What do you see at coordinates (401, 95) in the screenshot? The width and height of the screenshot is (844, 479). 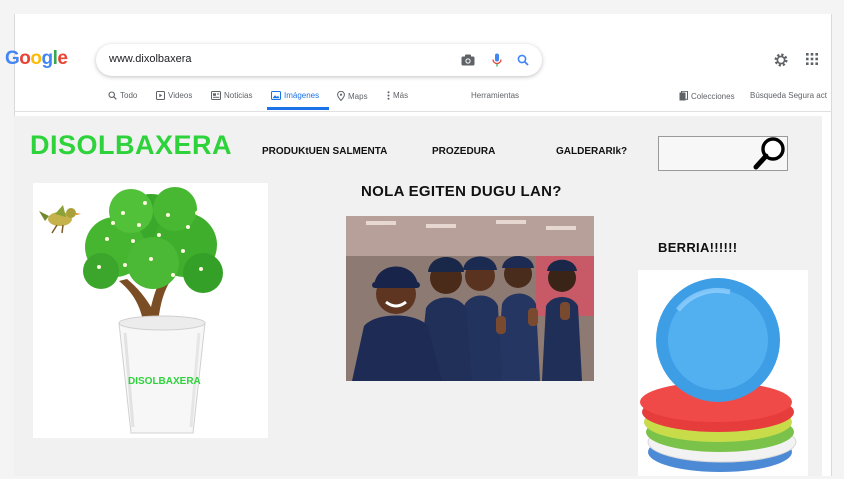 I see `tab-label: Más` at bounding box center [401, 95].